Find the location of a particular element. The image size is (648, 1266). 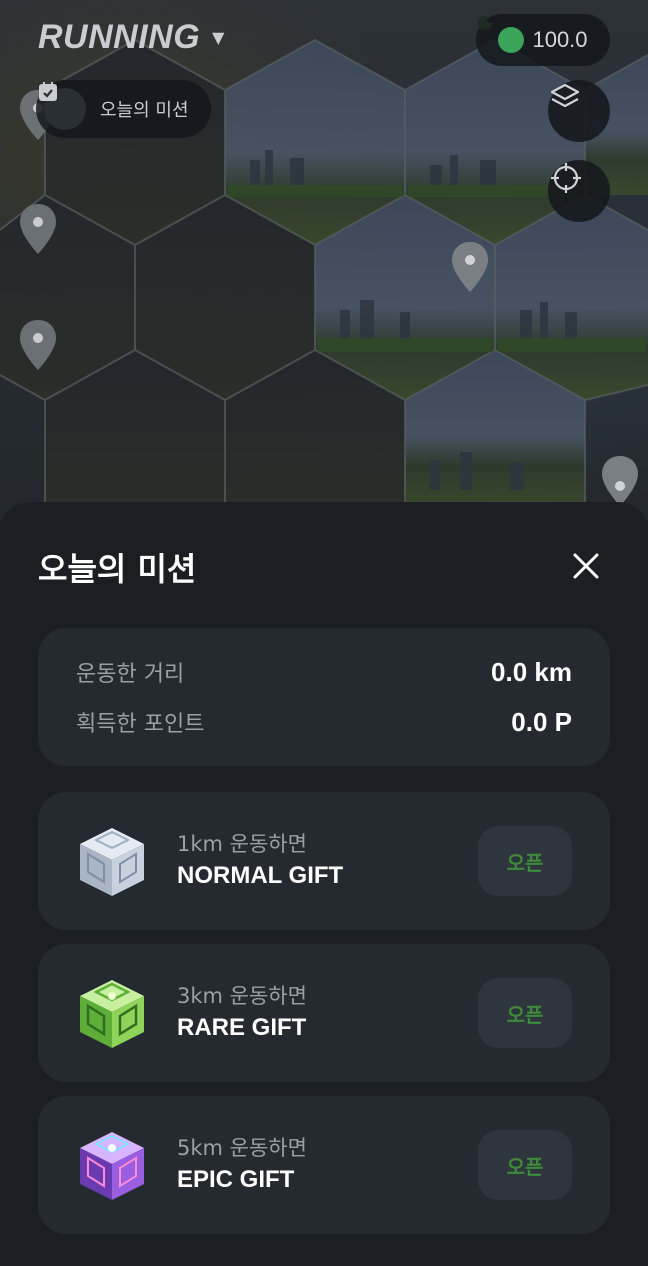

stat-row-distance: 운동한 거리 0.0 km is located at coordinates (324, 672).